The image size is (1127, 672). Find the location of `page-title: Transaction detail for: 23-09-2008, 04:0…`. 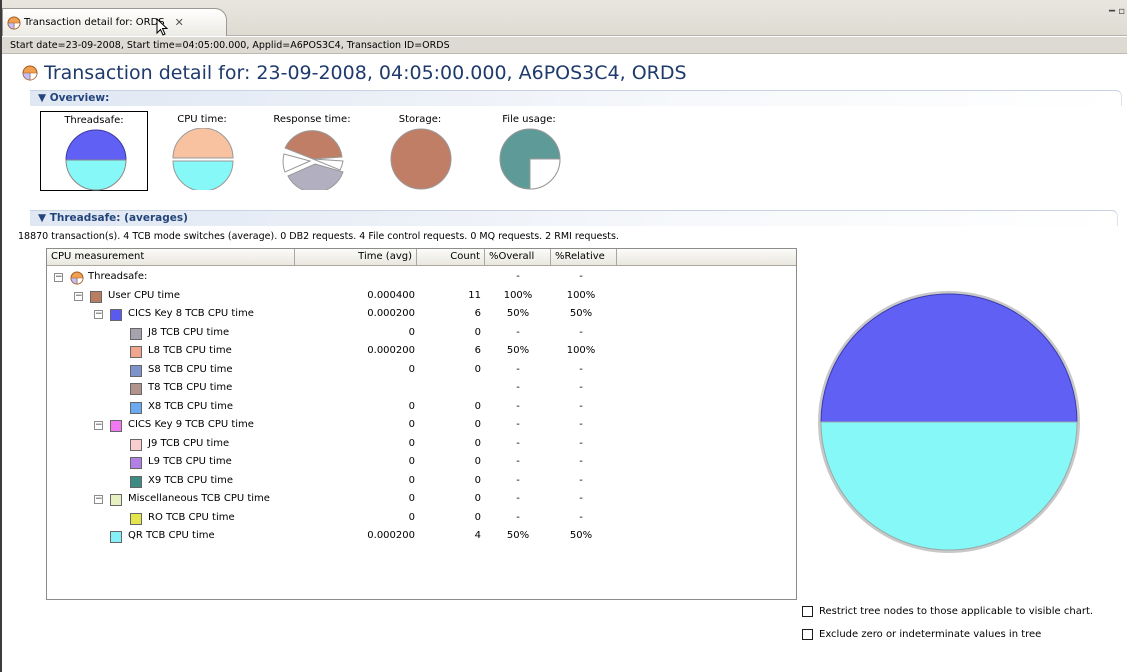

page-title: Transaction detail for: 23-09-2008, 04:0… is located at coordinates (365, 73).